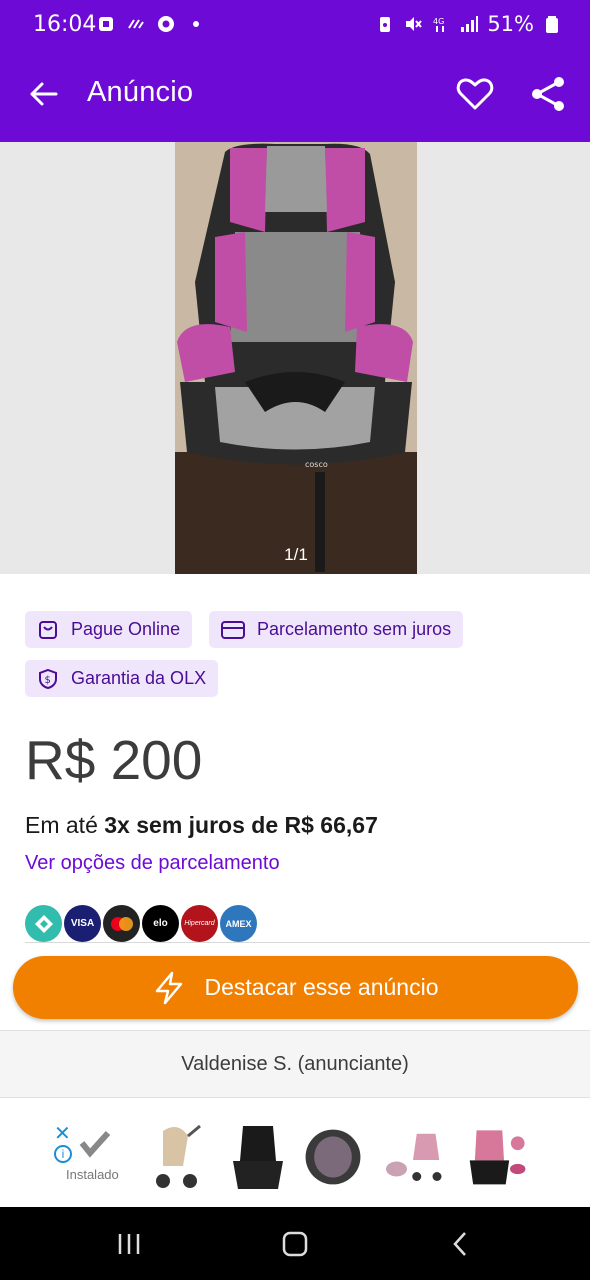 The width and height of the screenshot is (590, 1280). Describe the element at coordinates (126, 629) in the screenshot. I see `badge-label: Pague Online` at that location.